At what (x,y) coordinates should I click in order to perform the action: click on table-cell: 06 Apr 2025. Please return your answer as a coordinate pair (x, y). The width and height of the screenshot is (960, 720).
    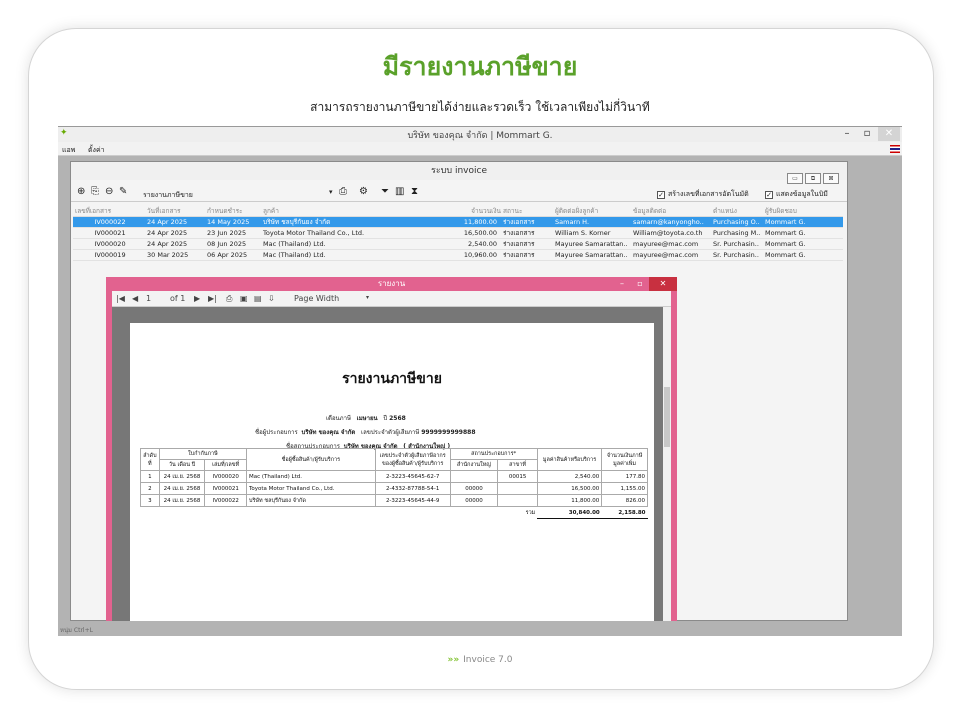
    Looking at the image, I should click on (233, 255).